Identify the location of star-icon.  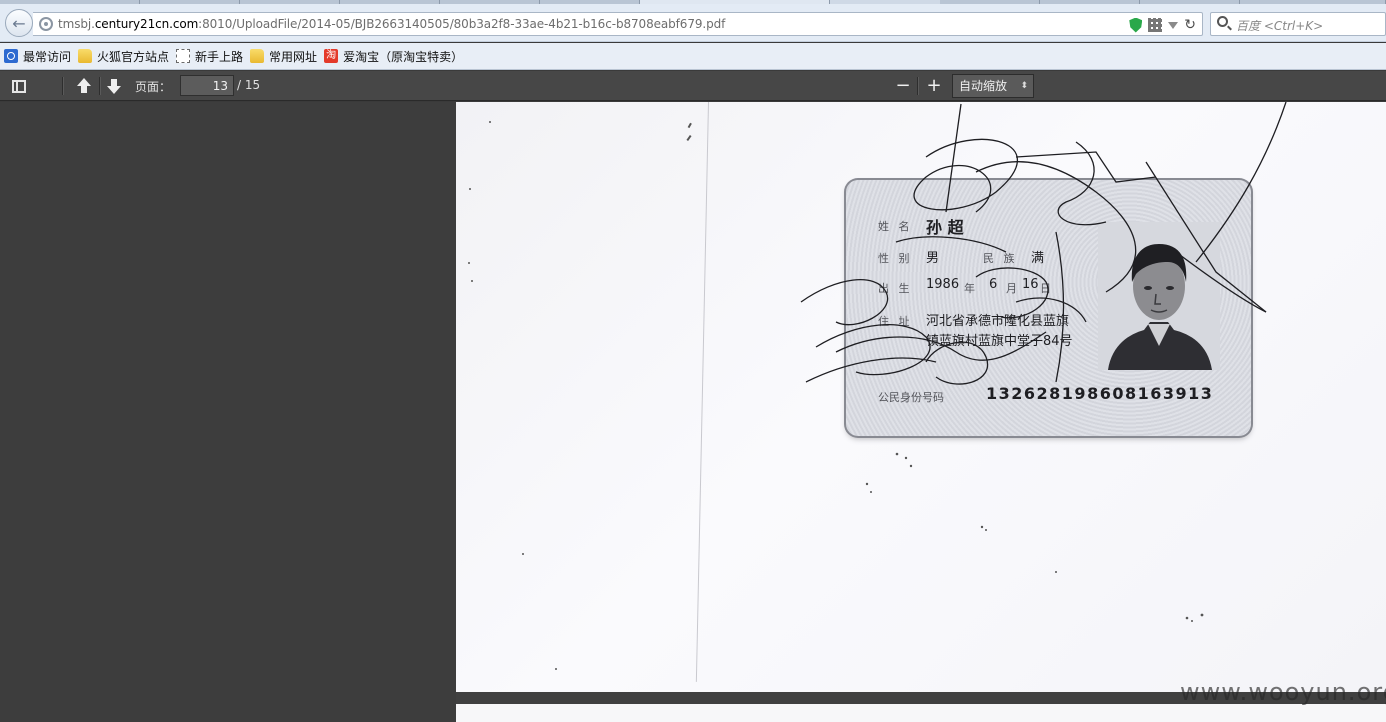
(11, 56).